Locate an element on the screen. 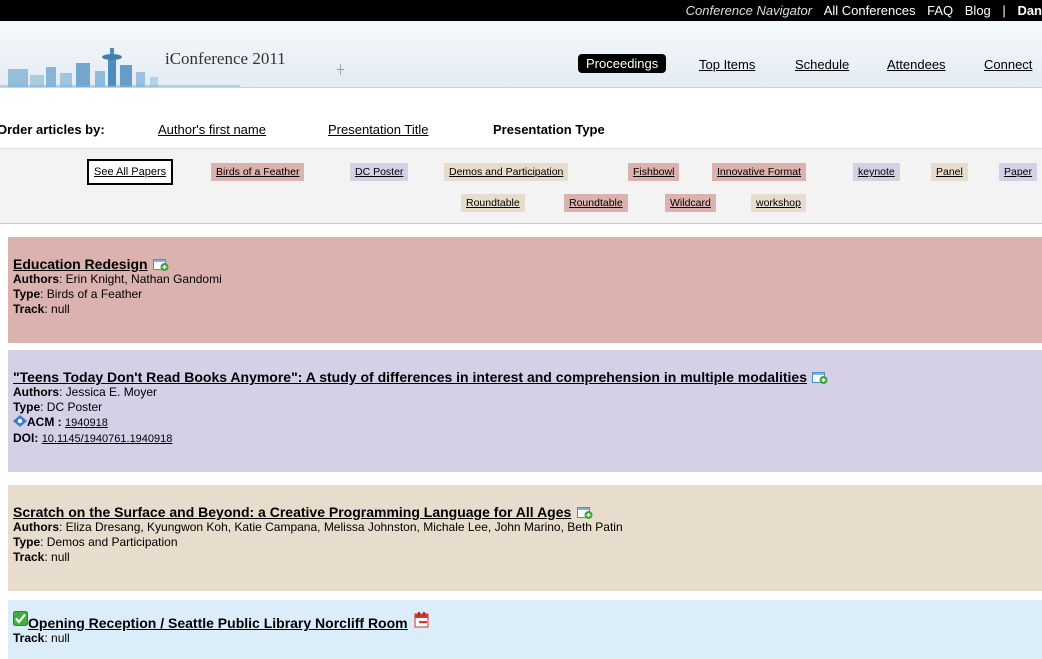  user-name: Dan is located at coordinates (1029, 10).